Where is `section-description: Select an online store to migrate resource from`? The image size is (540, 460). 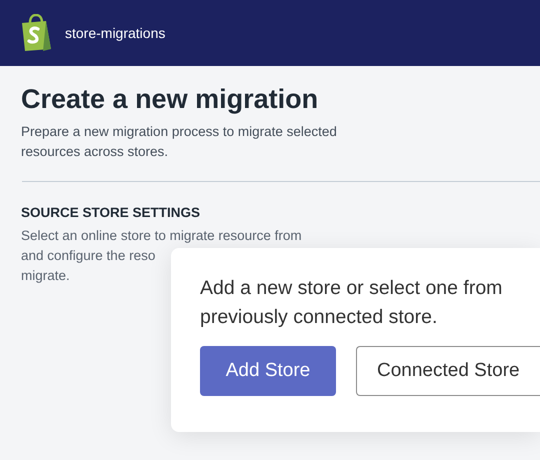
section-description: Select an online store to migrate resource from is located at coordinates (161, 236).